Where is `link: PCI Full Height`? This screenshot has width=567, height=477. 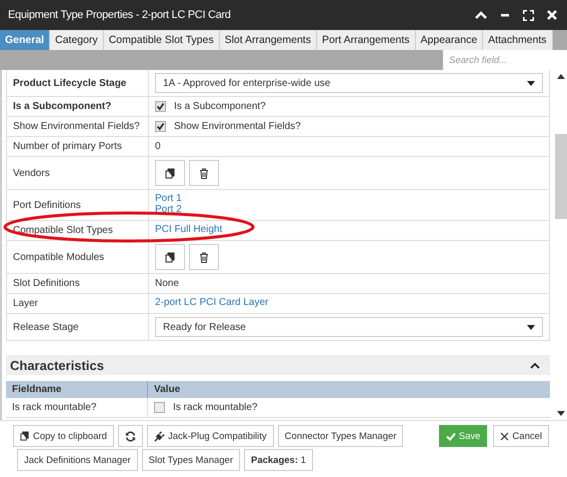 link: PCI Full Height is located at coordinates (188, 229).